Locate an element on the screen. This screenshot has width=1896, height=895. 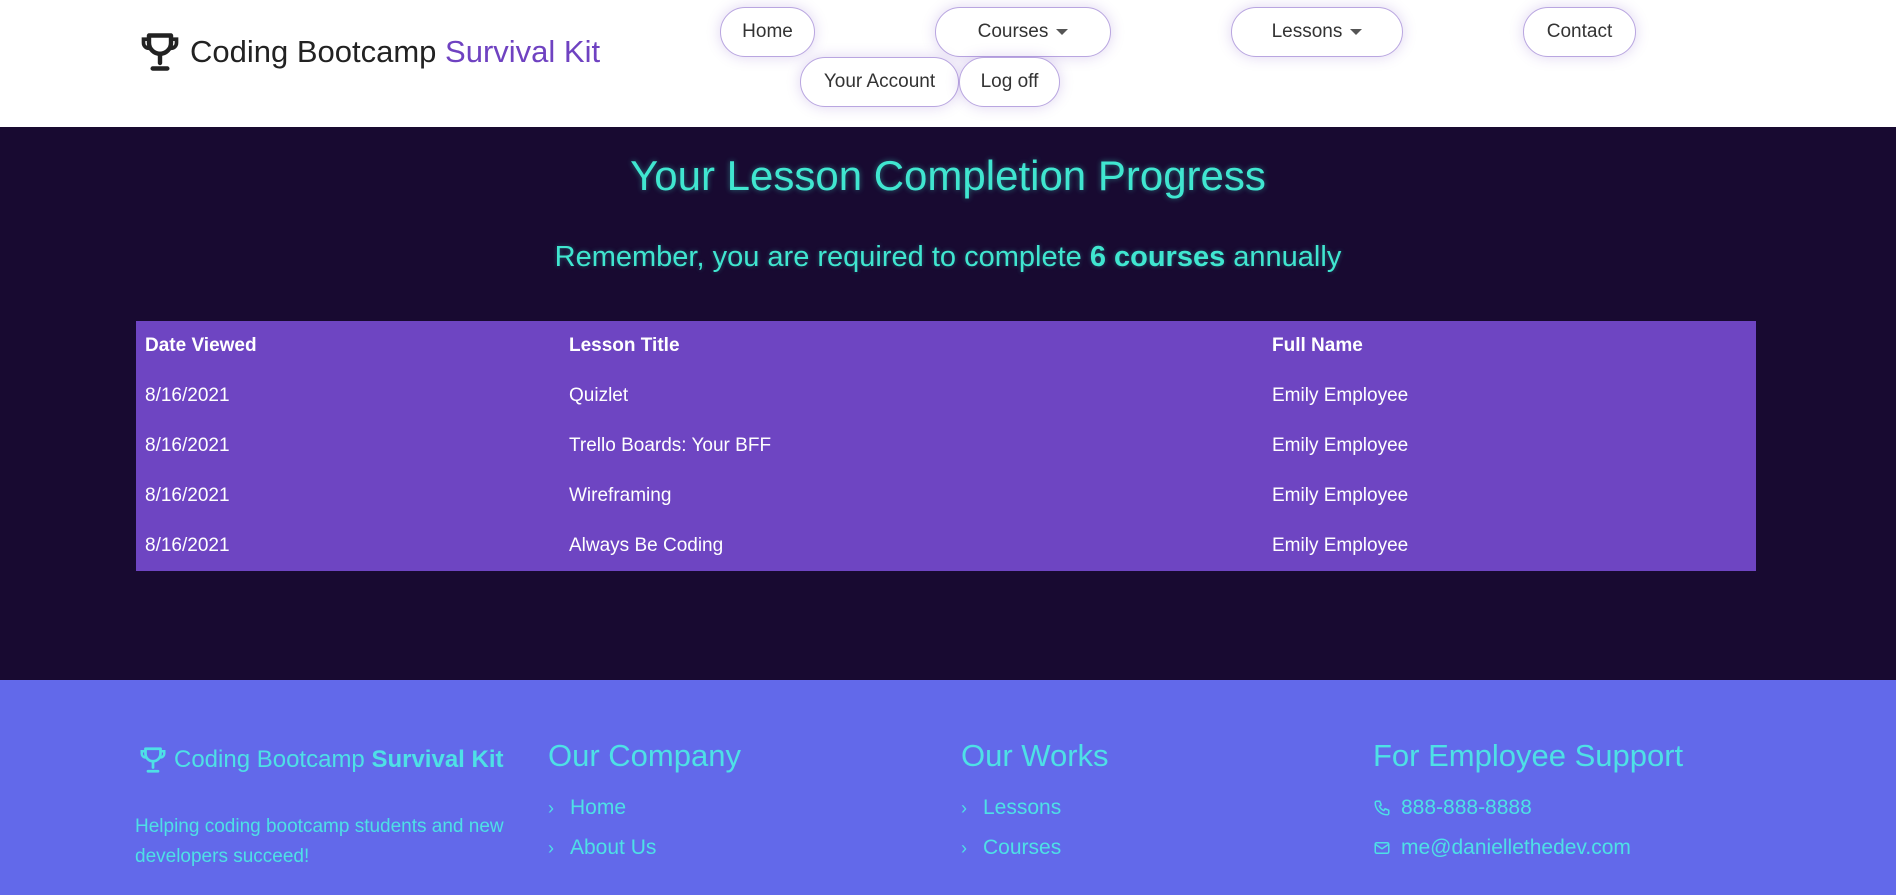
cell-lesson-title: Wireframing is located at coordinates (620, 495).